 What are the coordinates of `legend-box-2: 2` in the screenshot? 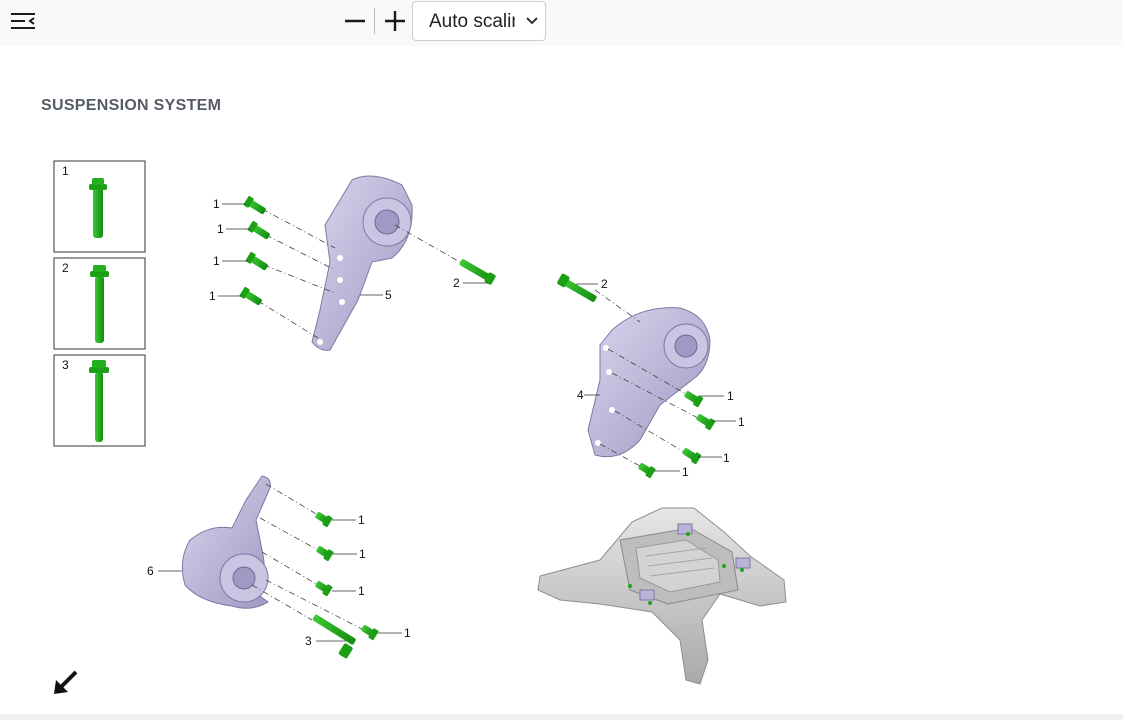 It's located at (99, 303).